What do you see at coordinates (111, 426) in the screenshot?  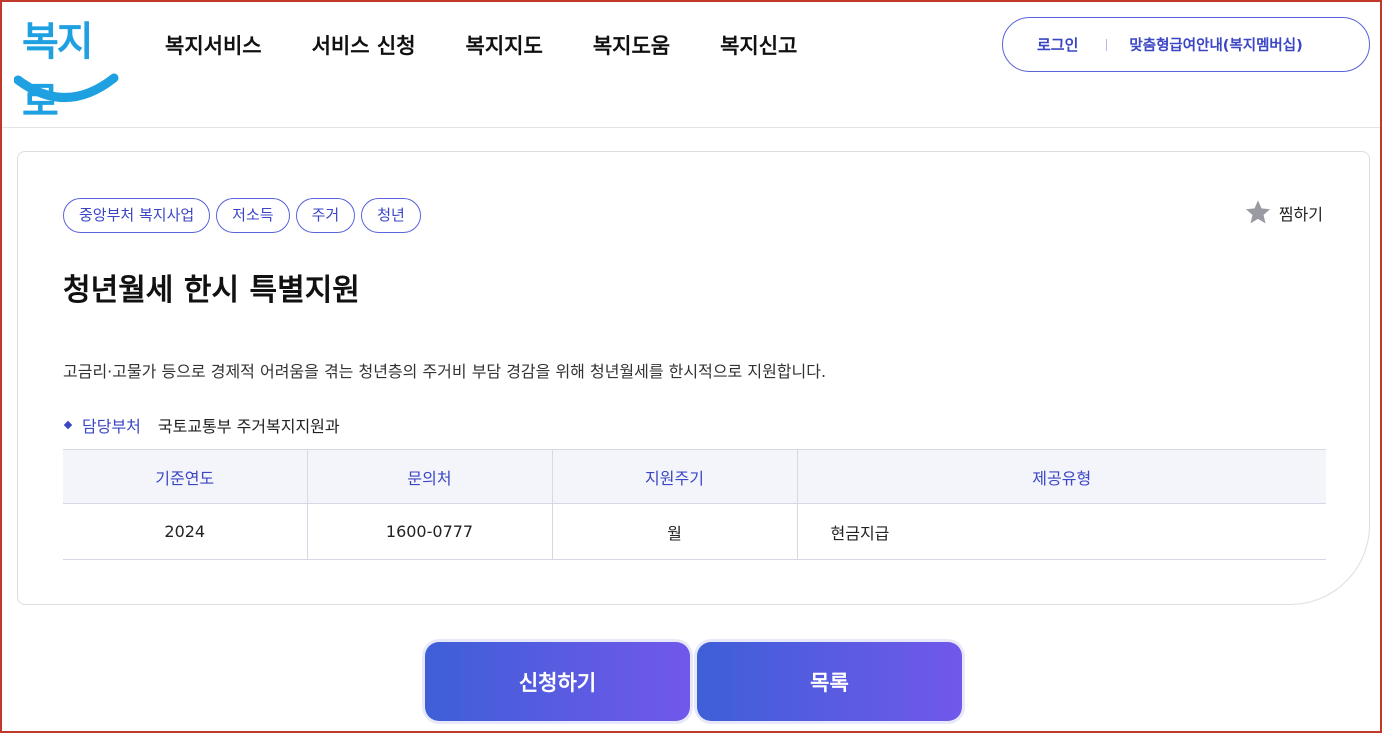 I see `department-label: 담당부처` at bounding box center [111, 426].